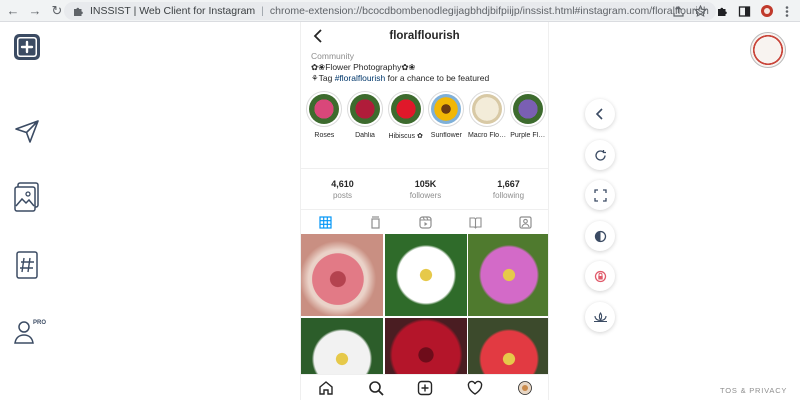 The image size is (800, 400). I want to click on grid-icon, so click(325, 222).